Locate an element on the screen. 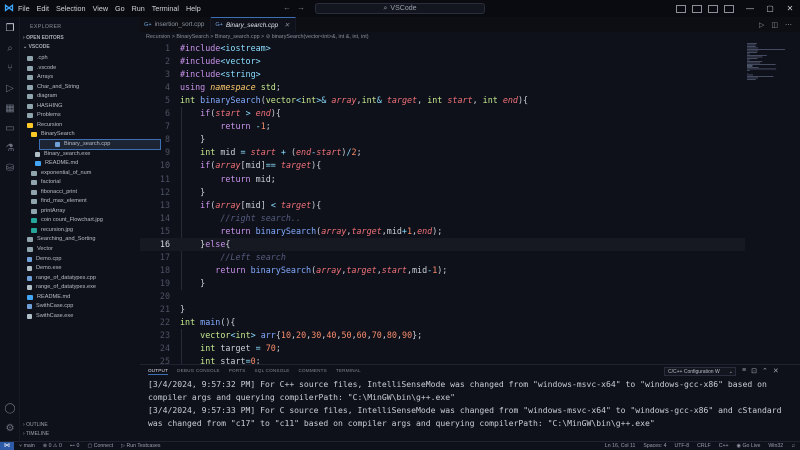  close-panel-icon: ✕ is located at coordinates (776, 371).